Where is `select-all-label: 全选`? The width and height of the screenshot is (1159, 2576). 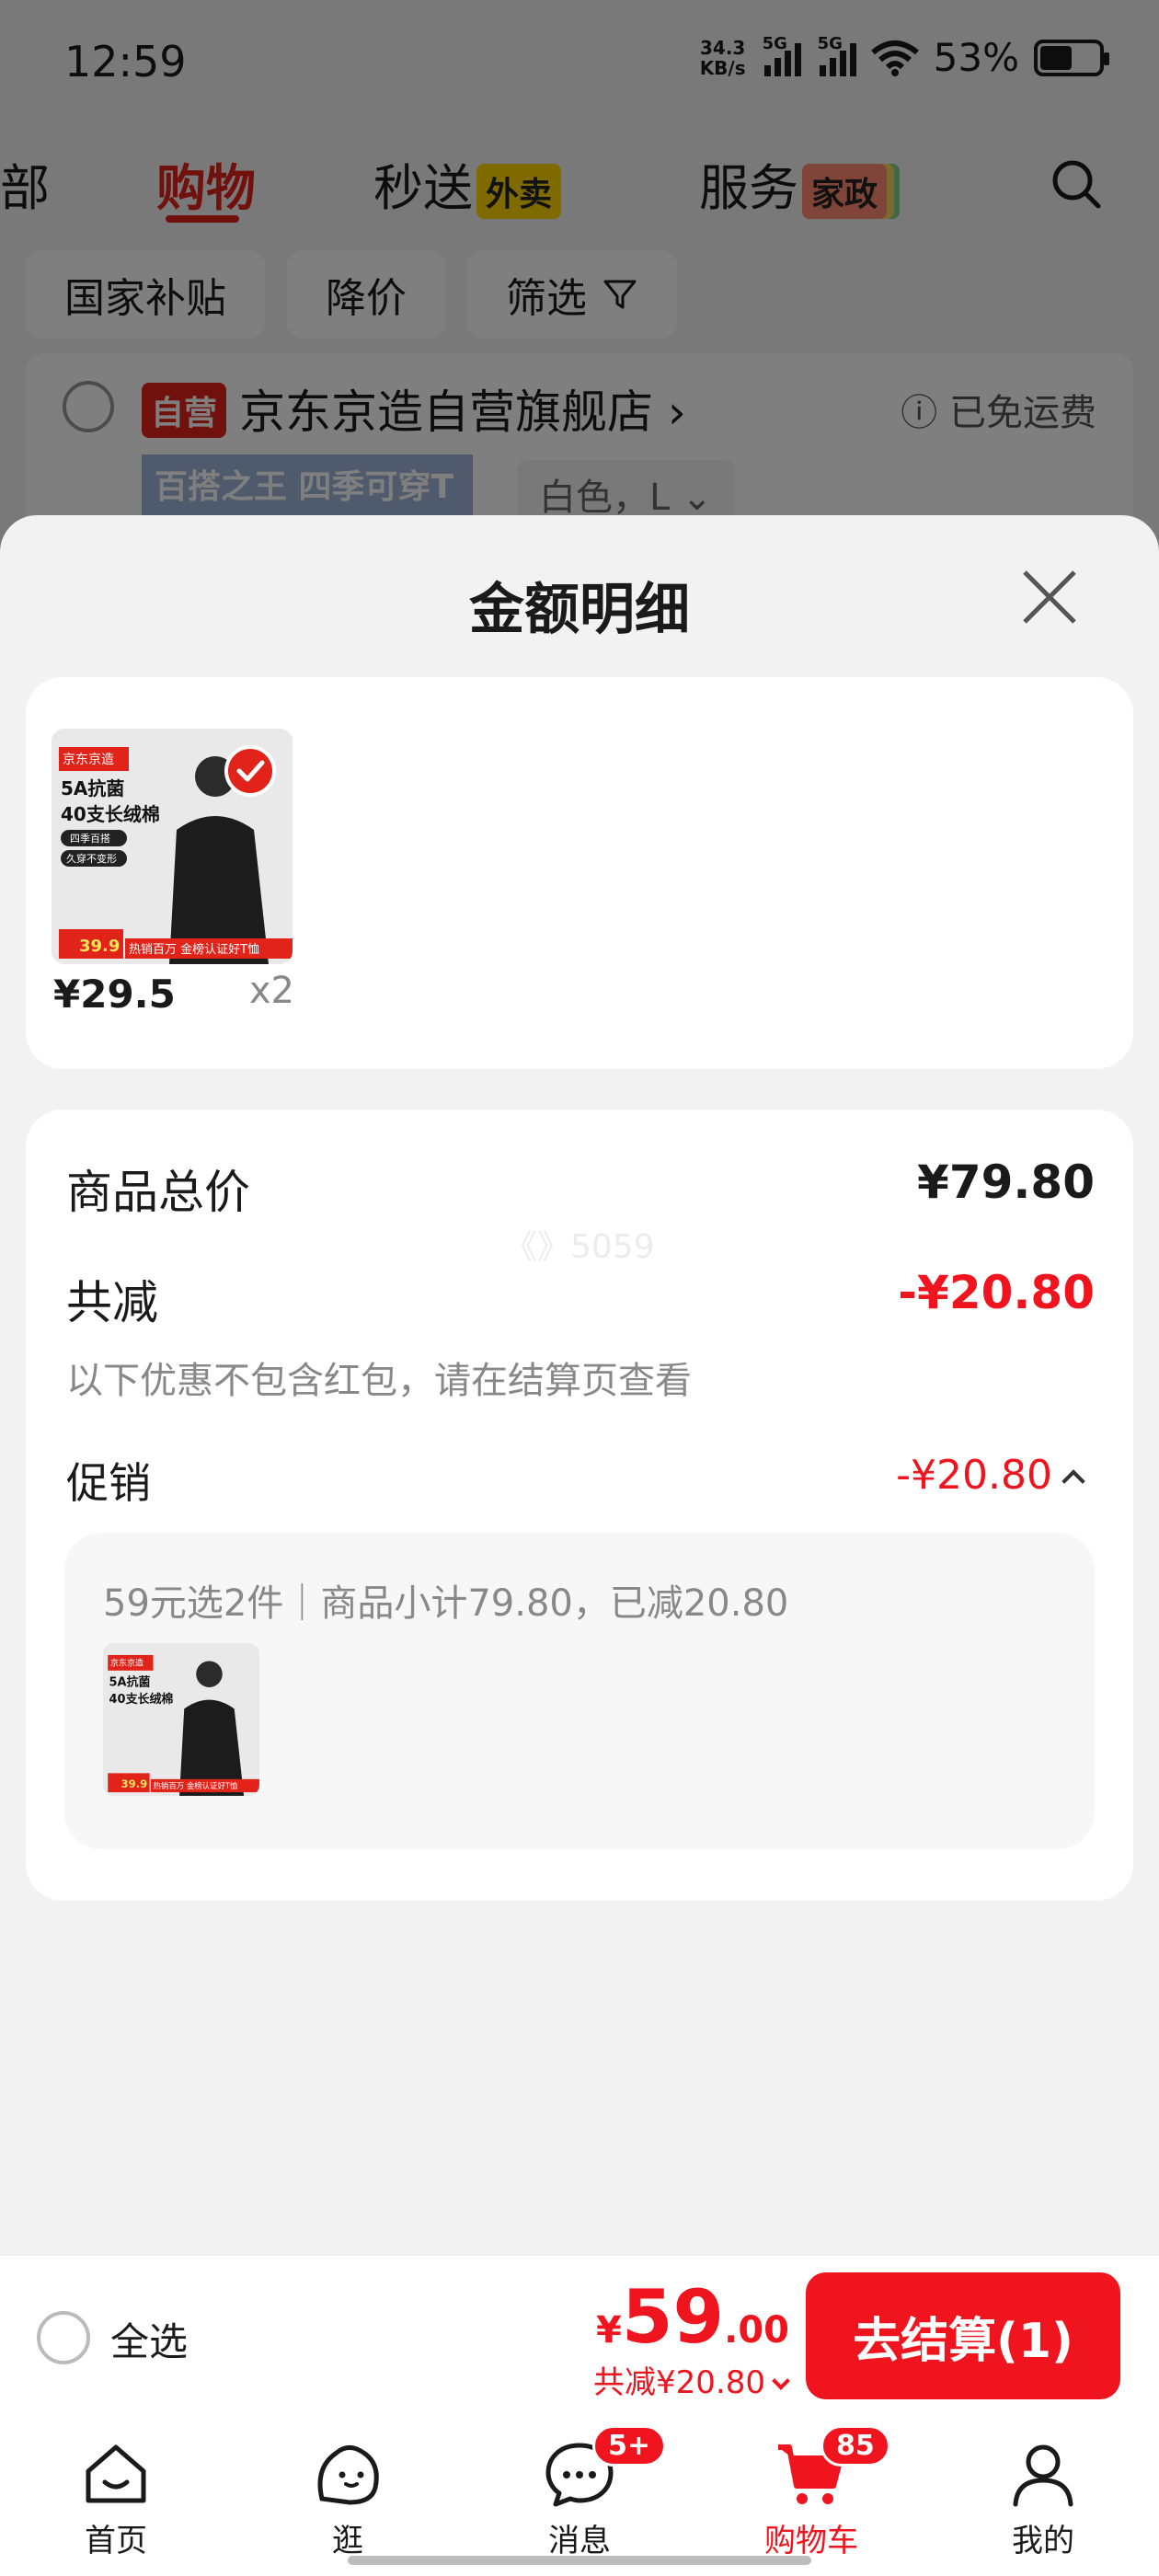 select-all-label: 全选 is located at coordinates (149, 2339).